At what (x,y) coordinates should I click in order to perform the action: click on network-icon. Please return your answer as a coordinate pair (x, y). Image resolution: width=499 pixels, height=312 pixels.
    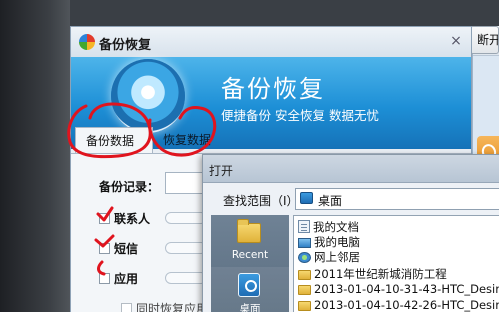
    Looking at the image, I should click on (304, 257).